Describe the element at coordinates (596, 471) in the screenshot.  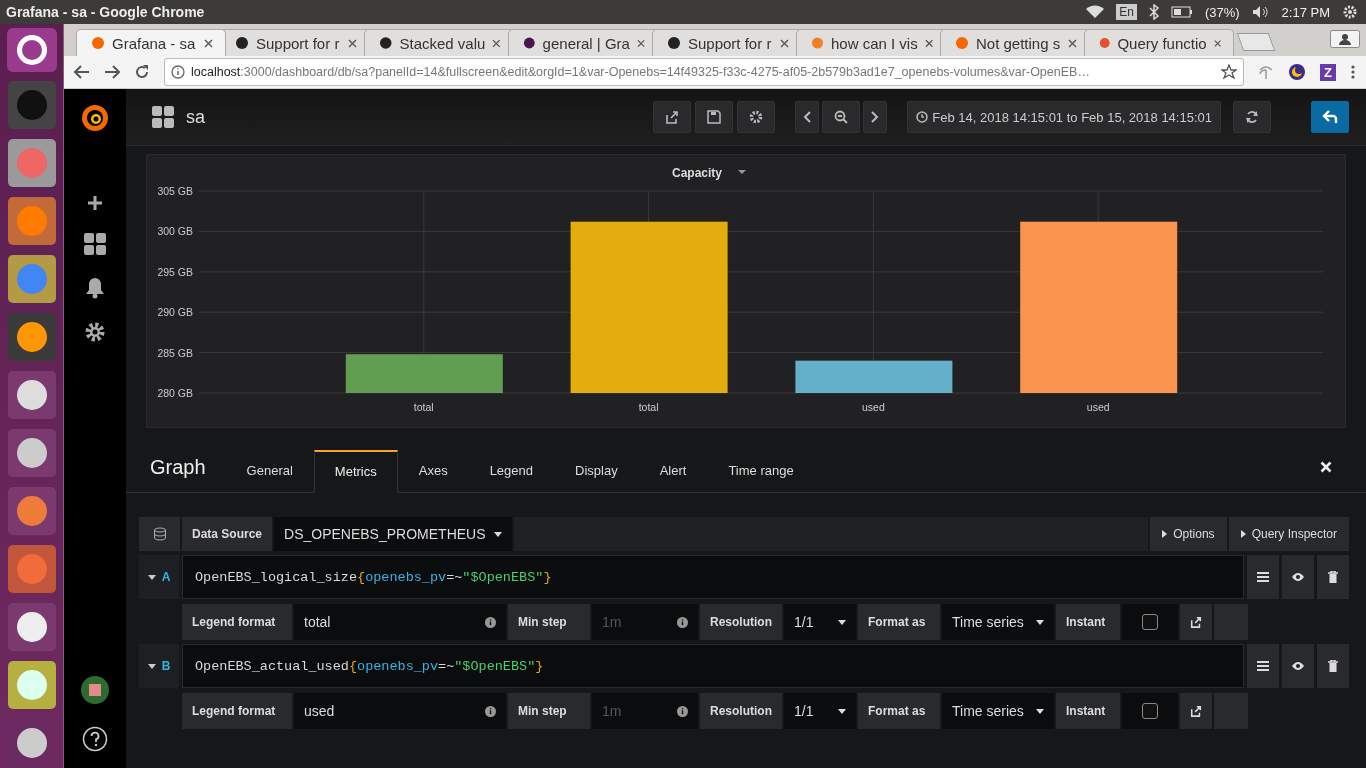
I see `editor-tab: Display` at that location.